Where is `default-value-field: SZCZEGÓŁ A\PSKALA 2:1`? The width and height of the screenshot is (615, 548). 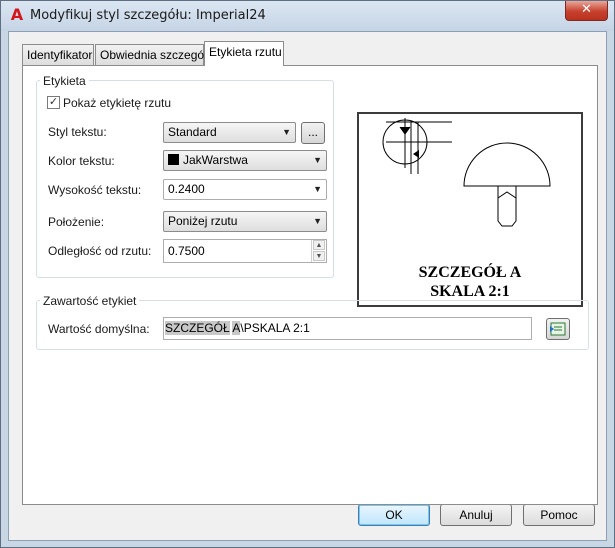 default-value-field: SZCZEGÓŁ A\PSKALA 2:1 is located at coordinates (347, 328).